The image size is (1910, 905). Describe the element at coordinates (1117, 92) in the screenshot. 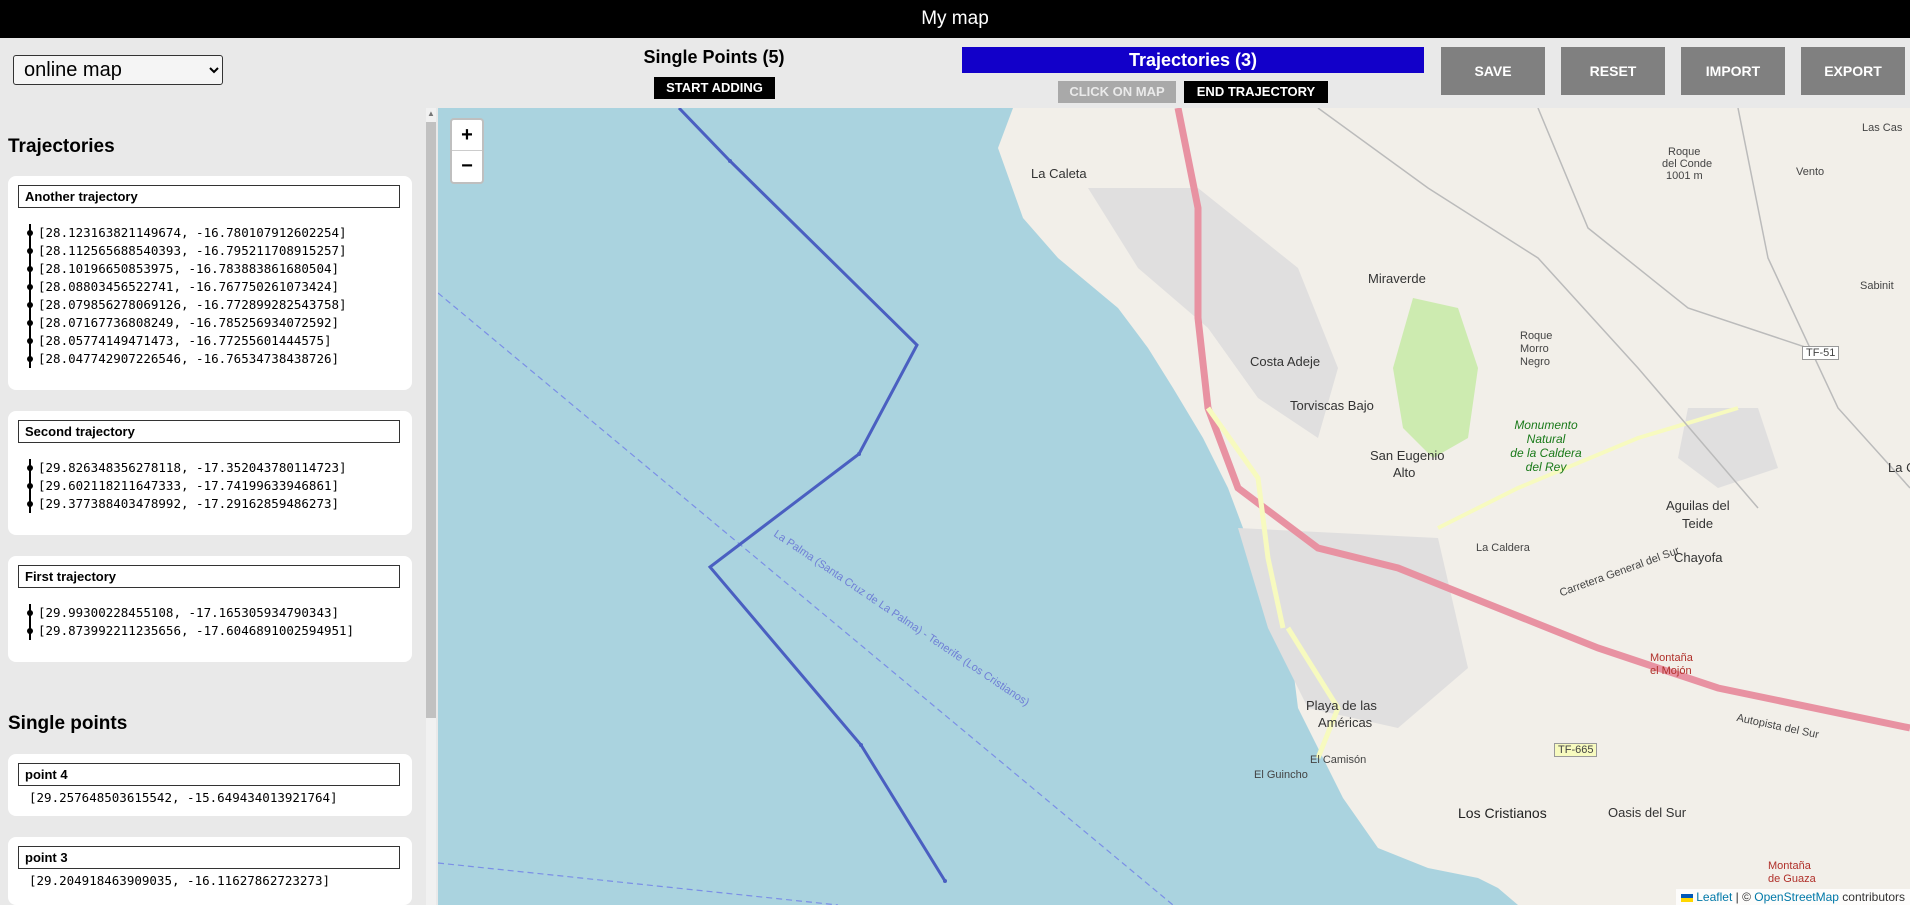

I see `click-on-map-button: CLICK ON MAP` at that location.